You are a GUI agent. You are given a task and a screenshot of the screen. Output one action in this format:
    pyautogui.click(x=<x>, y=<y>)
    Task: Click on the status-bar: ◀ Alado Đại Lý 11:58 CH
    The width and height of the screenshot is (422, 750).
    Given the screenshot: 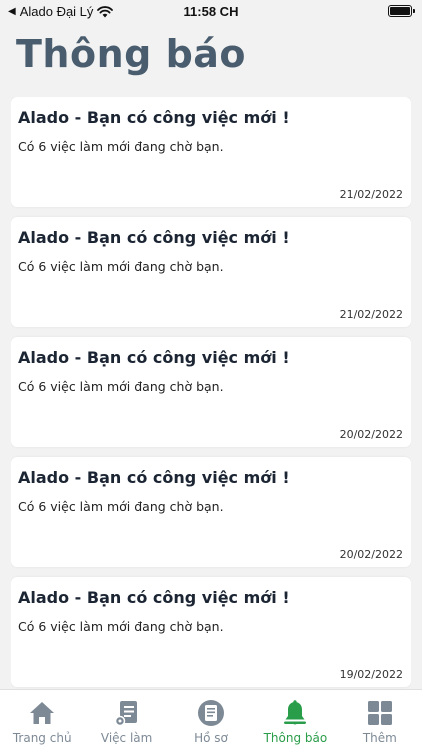 What is the action you would take?
    pyautogui.click(x=211, y=12)
    